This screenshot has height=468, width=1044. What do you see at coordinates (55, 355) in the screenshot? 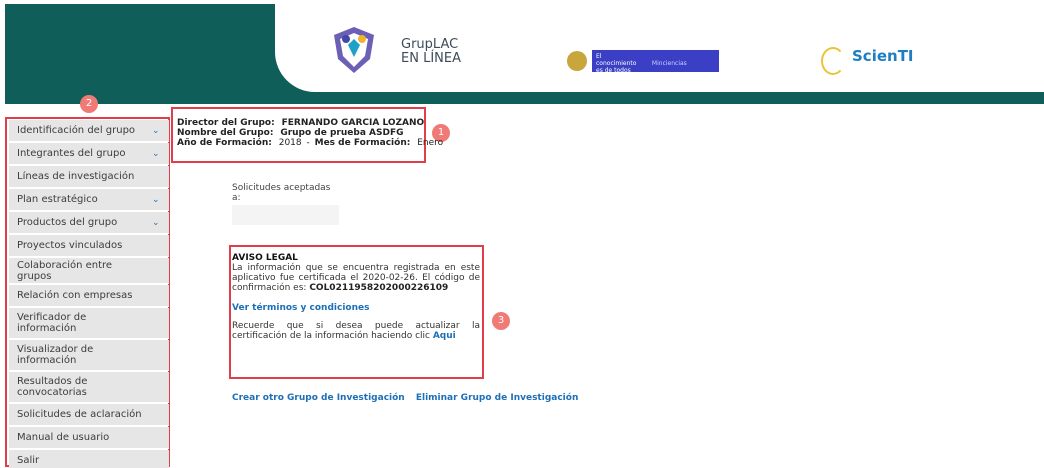
I see `sidebar-item-label: Visualizador de información` at bounding box center [55, 355].